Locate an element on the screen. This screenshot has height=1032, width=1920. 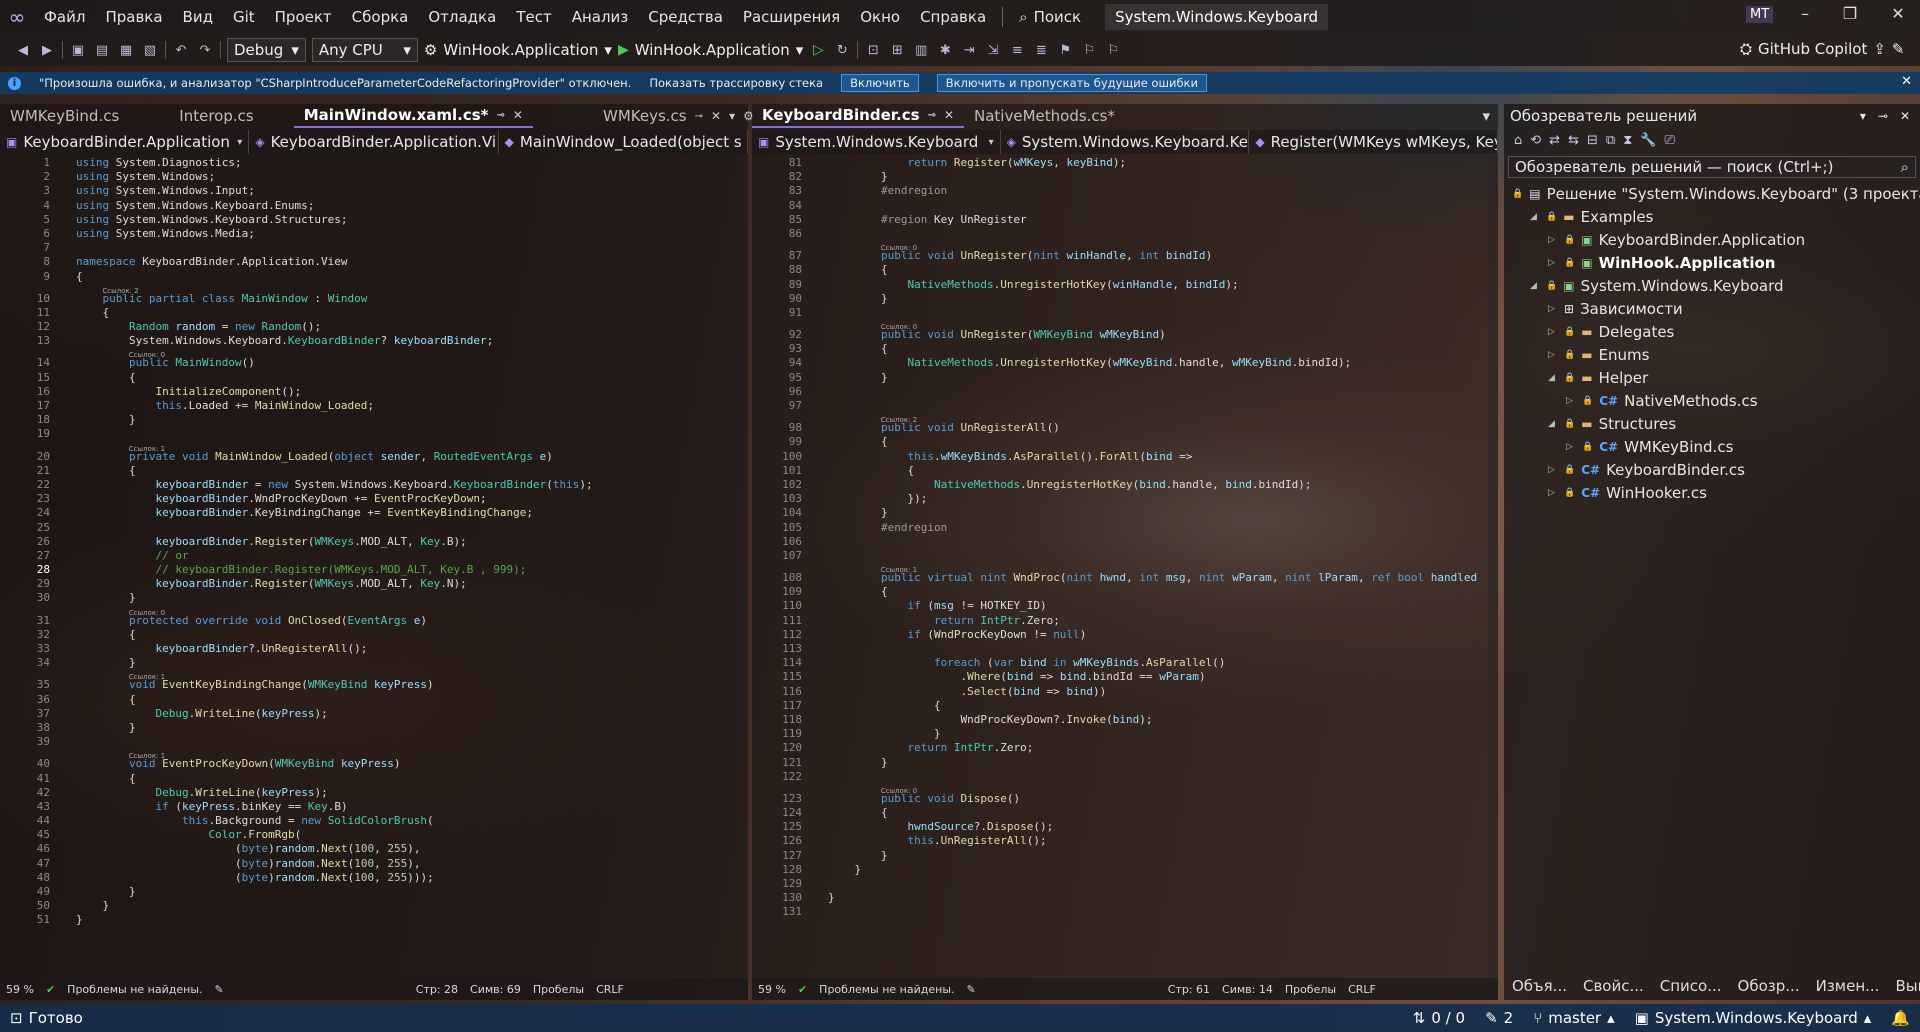
vertical-scrollbar is located at coordinates (1493, 567).